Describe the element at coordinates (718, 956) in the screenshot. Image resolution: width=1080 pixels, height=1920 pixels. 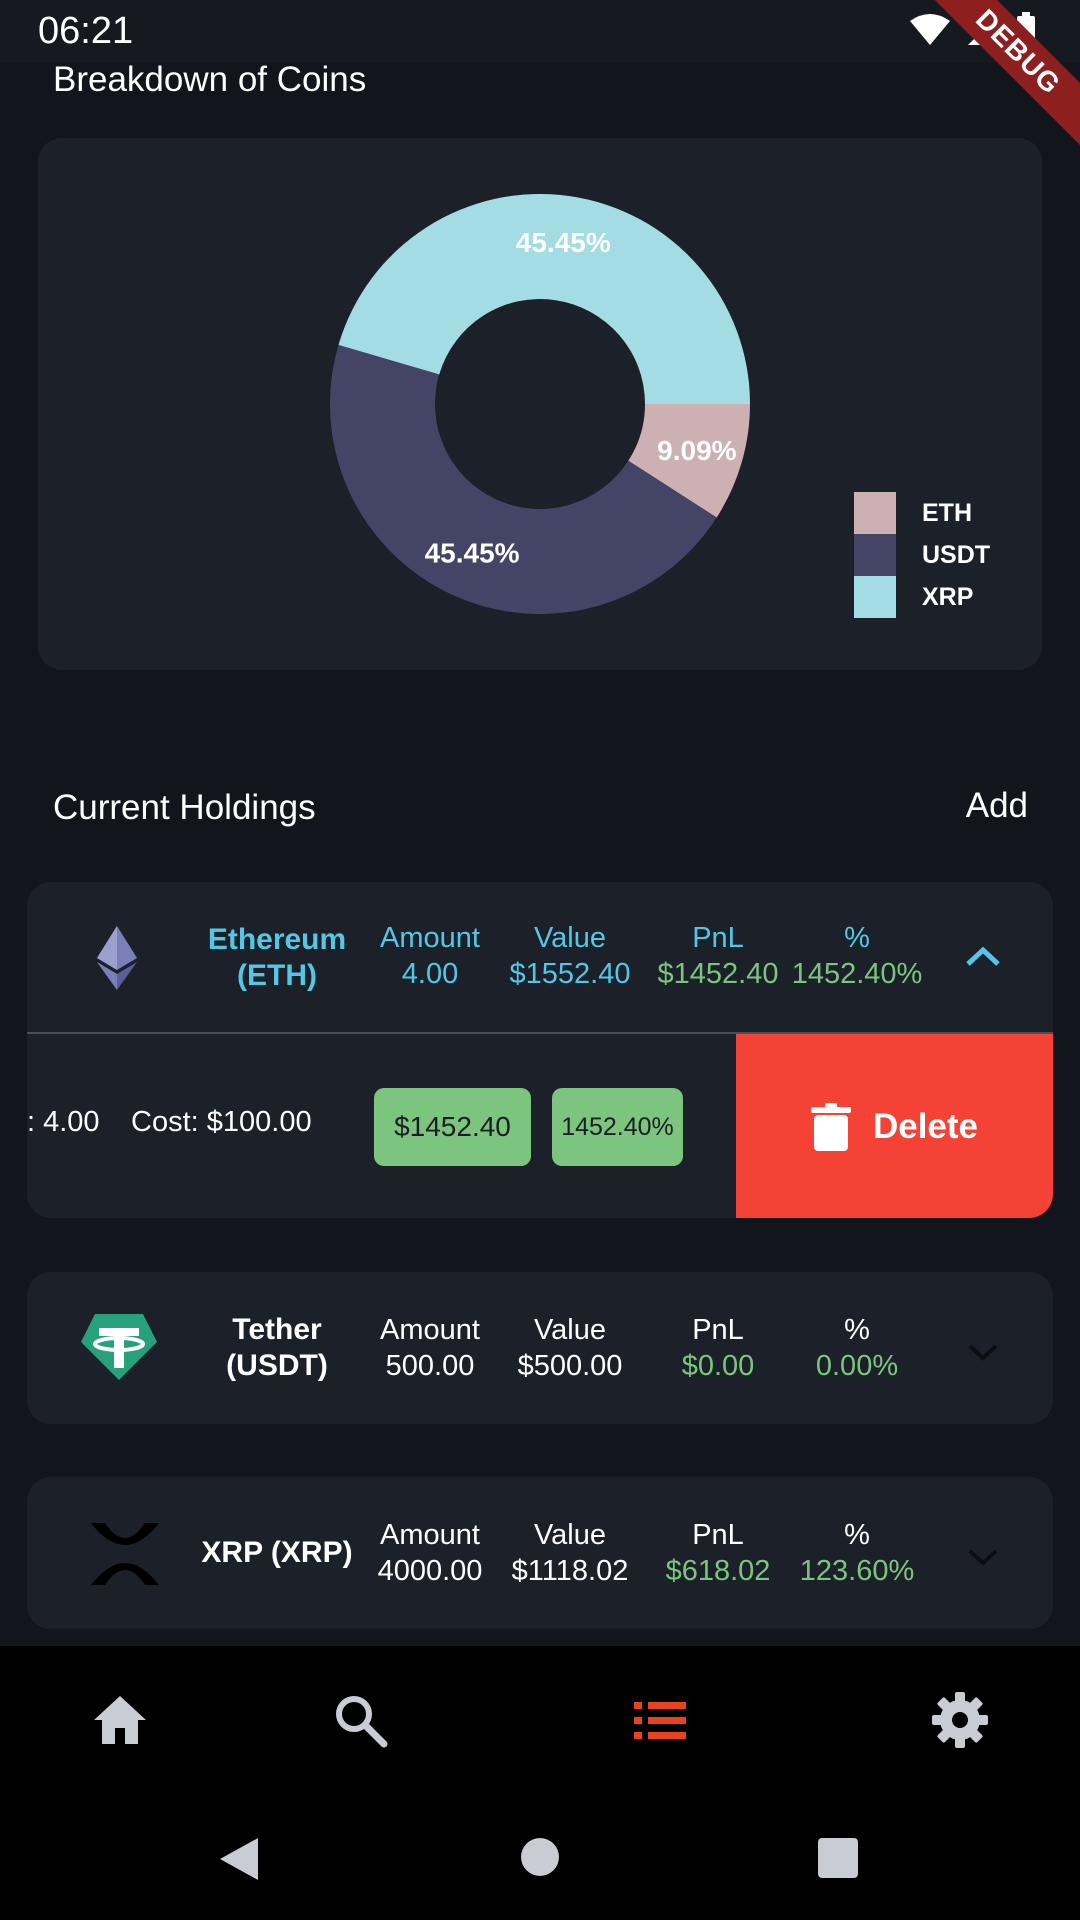
I see `pnl-column: PnL $1452.40` at that location.